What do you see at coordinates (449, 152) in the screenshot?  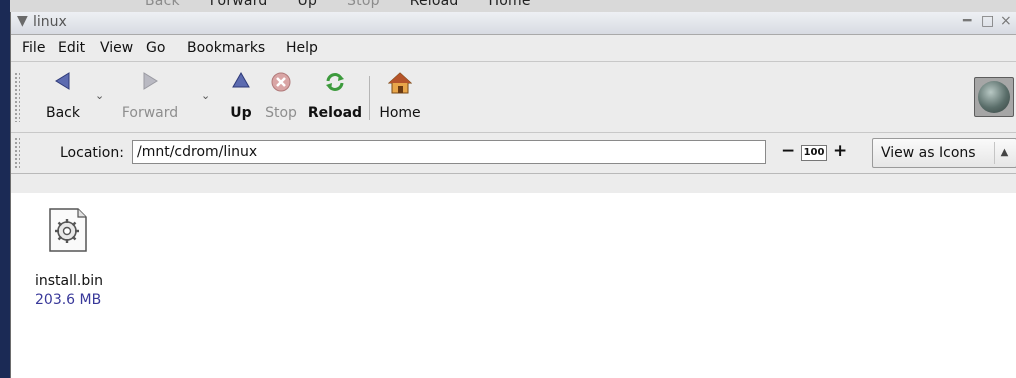 I see `location-input` at bounding box center [449, 152].